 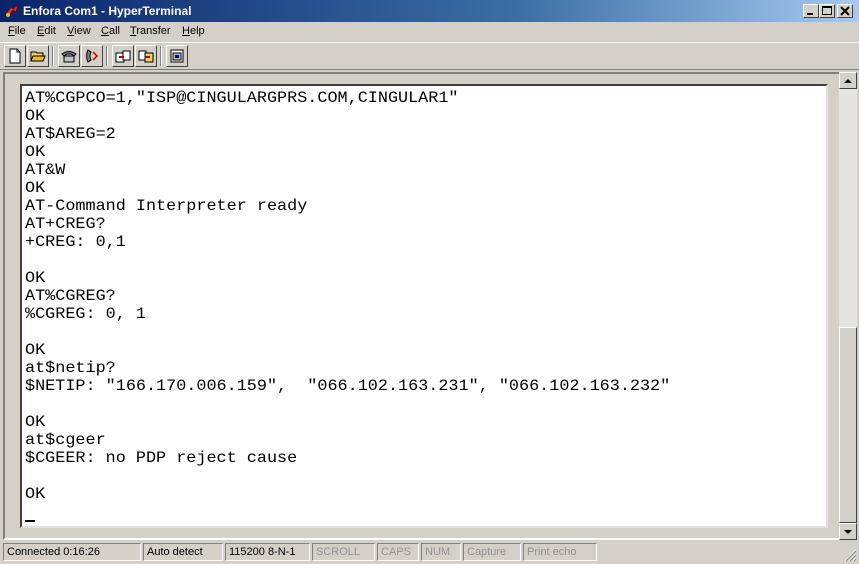 What do you see at coordinates (429, 31) in the screenshot?
I see `menu-bar: File Edit View Call Transfer Help` at bounding box center [429, 31].